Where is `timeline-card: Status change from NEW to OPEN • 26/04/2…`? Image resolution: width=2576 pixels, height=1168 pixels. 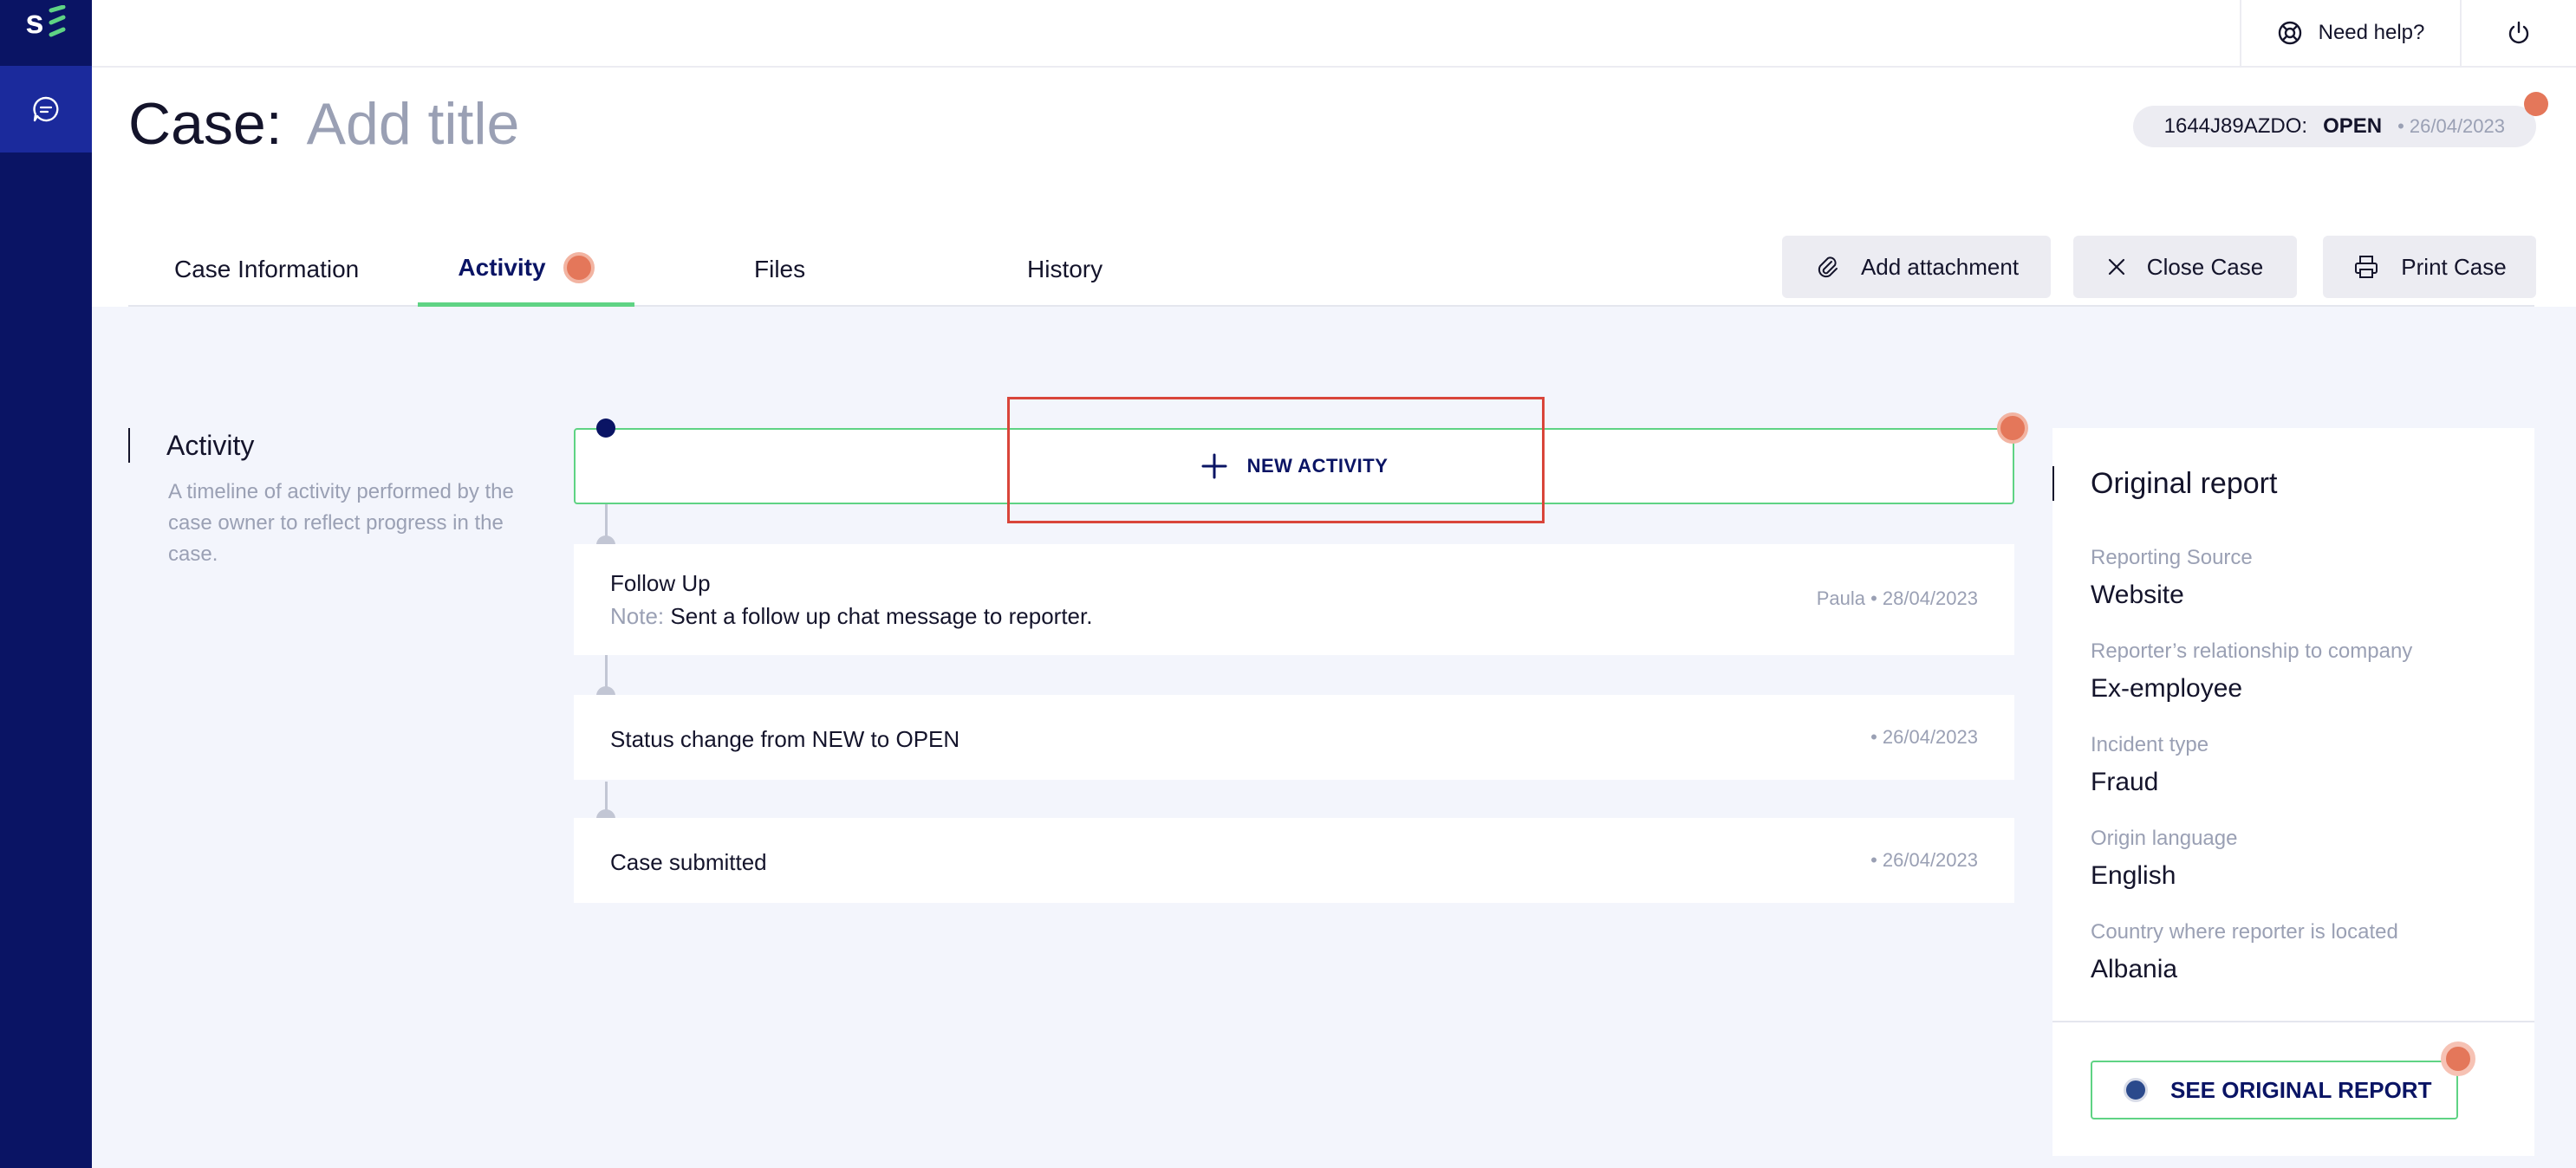
timeline-card: Status change from NEW to OPEN • 26/04/2… is located at coordinates (1294, 737).